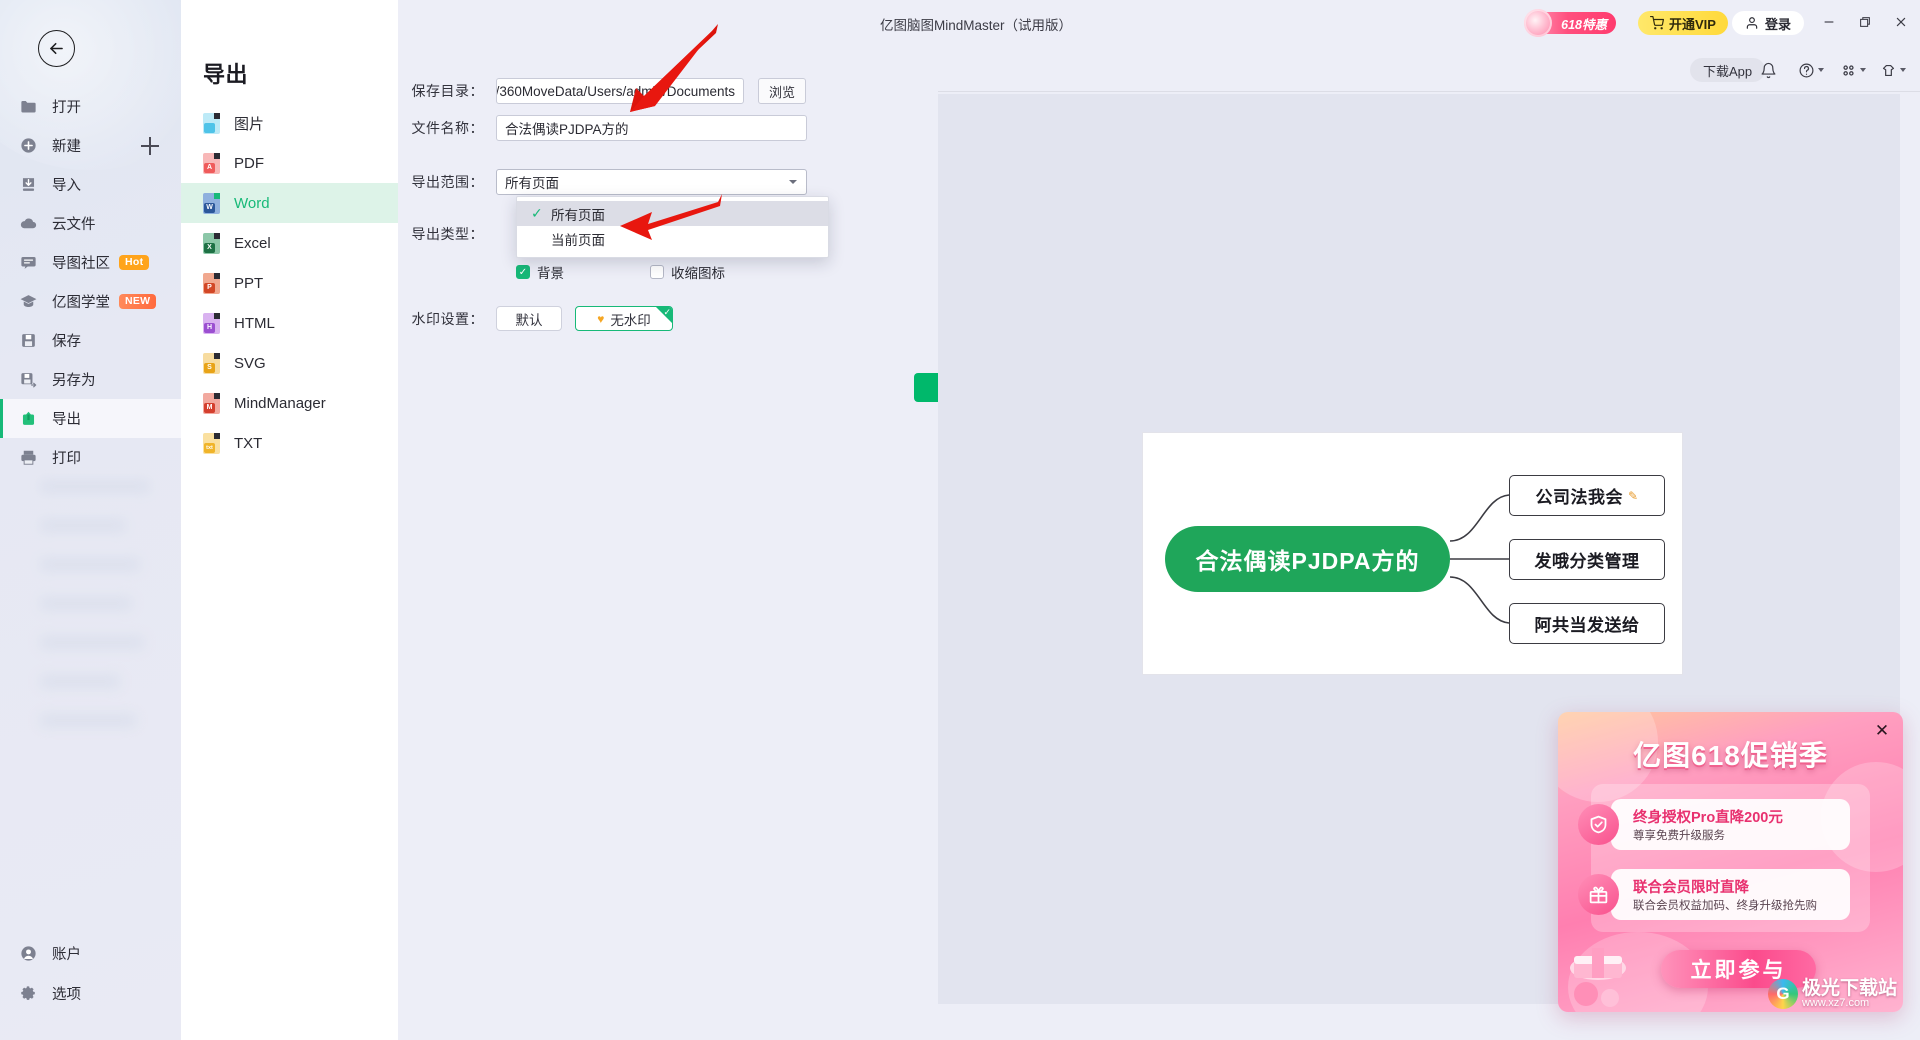 Image resolution: width=1920 pixels, height=1040 pixels. What do you see at coordinates (1725, 906) in the screenshot?
I see `promo-card-2-sub: 联合会员权益加码、终身升级抢先购` at bounding box center [1725, 906].